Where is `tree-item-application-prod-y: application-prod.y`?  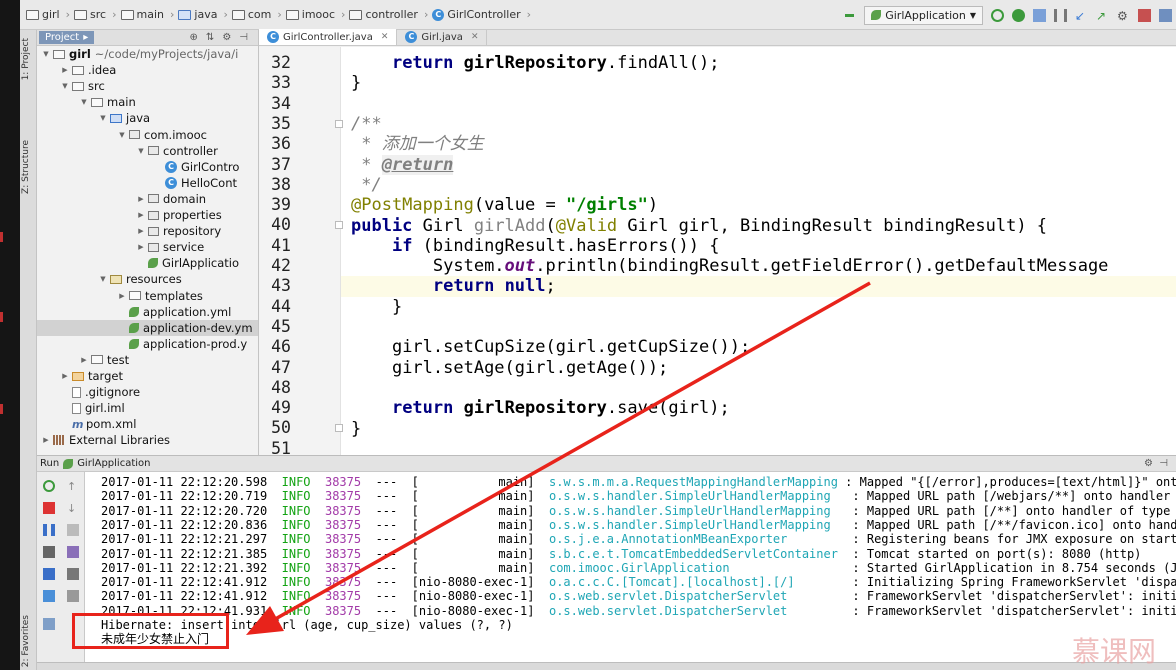
tree-item-application-prod-y: application-prod.y is located at coordinates (147, 344).